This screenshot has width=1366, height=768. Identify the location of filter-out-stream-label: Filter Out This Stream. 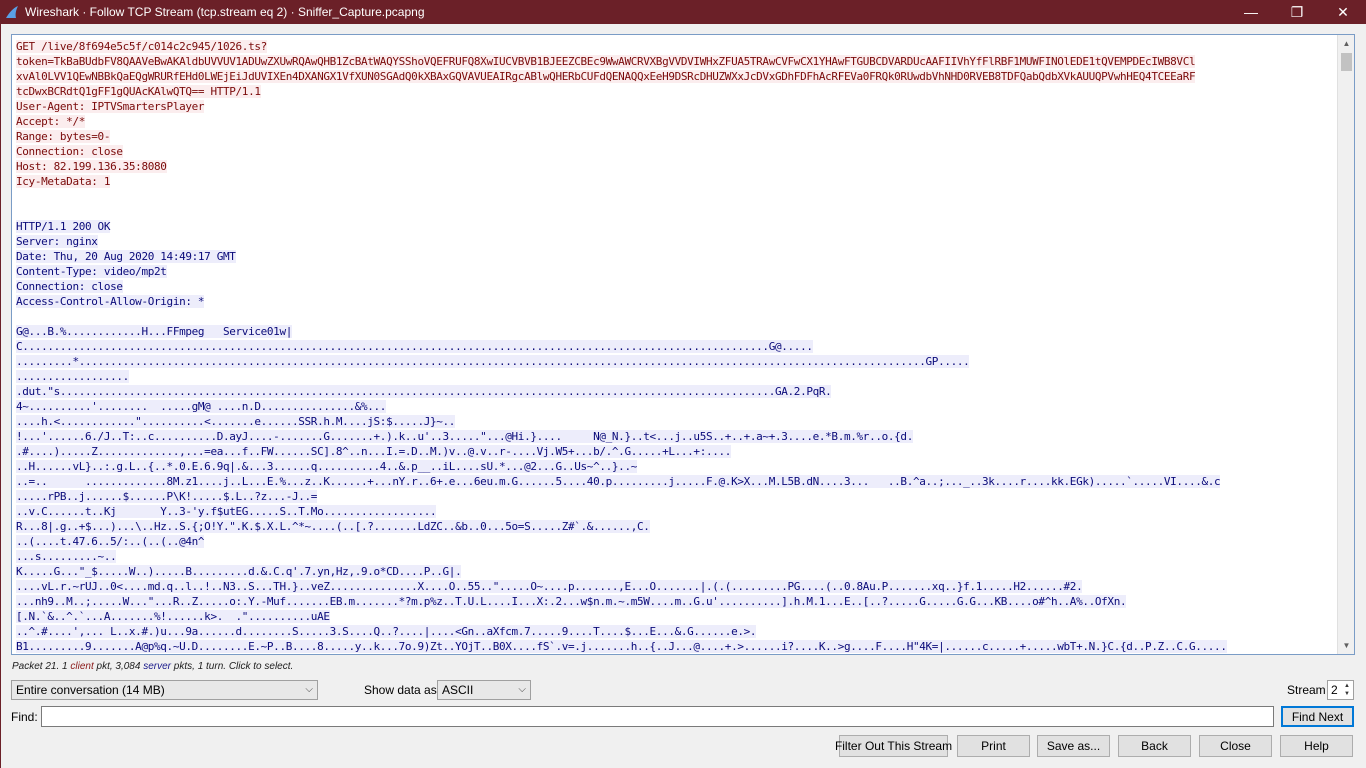
(893, 746).